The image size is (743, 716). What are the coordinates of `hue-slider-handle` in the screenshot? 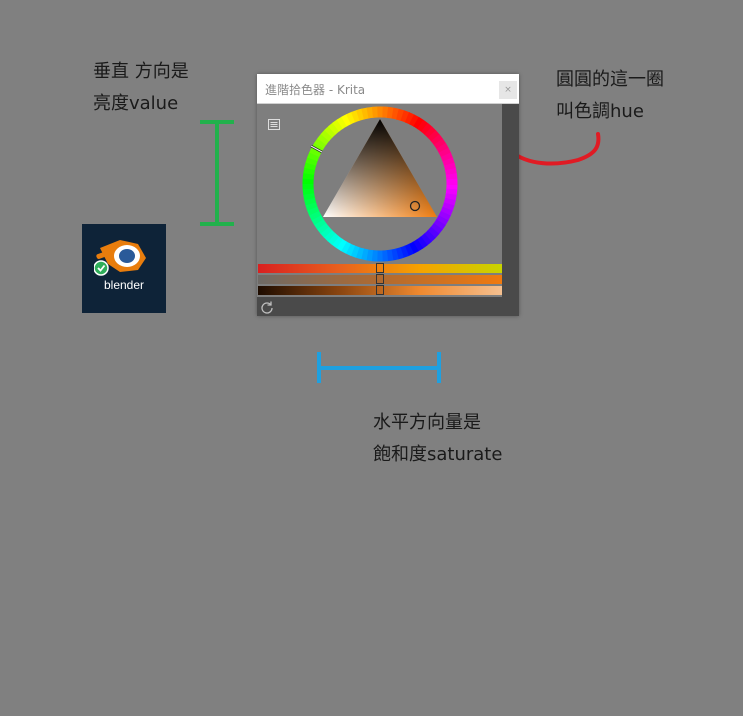 It's located at (380, 268).